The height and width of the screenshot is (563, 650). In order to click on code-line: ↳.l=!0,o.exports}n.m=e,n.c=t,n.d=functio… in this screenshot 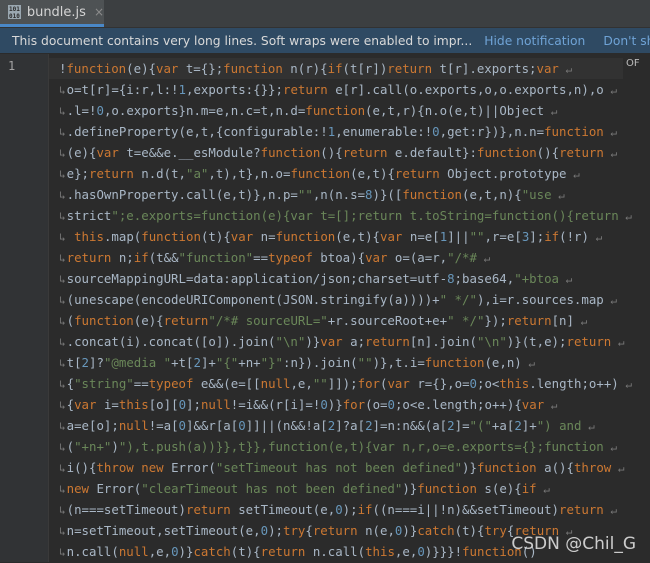, I will do `click(308, 110)`.